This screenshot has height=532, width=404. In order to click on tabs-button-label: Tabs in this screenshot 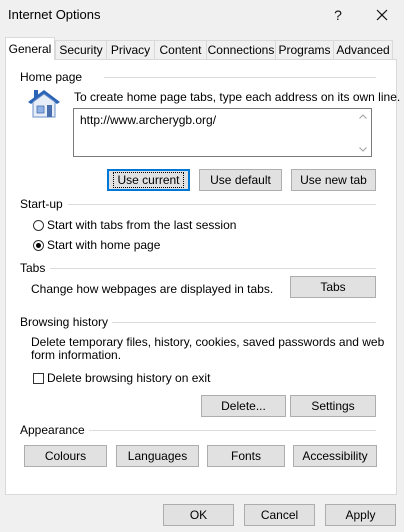, I will do `click(333, 287)`.